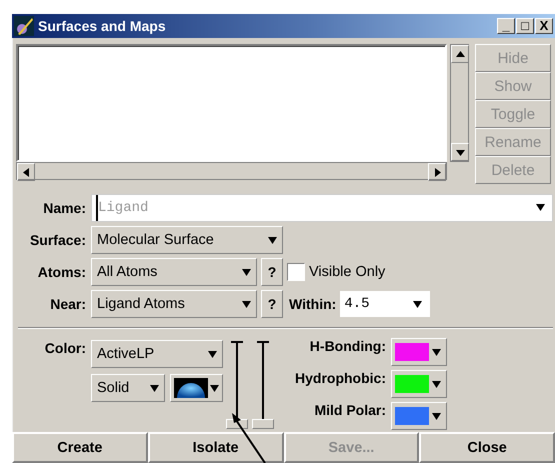 This screenshot has height=463, width=555. What do you see at coordinates (26, 172) in the screenshot?
I see `left-arrow-icon` at bounding box center [26, 172].